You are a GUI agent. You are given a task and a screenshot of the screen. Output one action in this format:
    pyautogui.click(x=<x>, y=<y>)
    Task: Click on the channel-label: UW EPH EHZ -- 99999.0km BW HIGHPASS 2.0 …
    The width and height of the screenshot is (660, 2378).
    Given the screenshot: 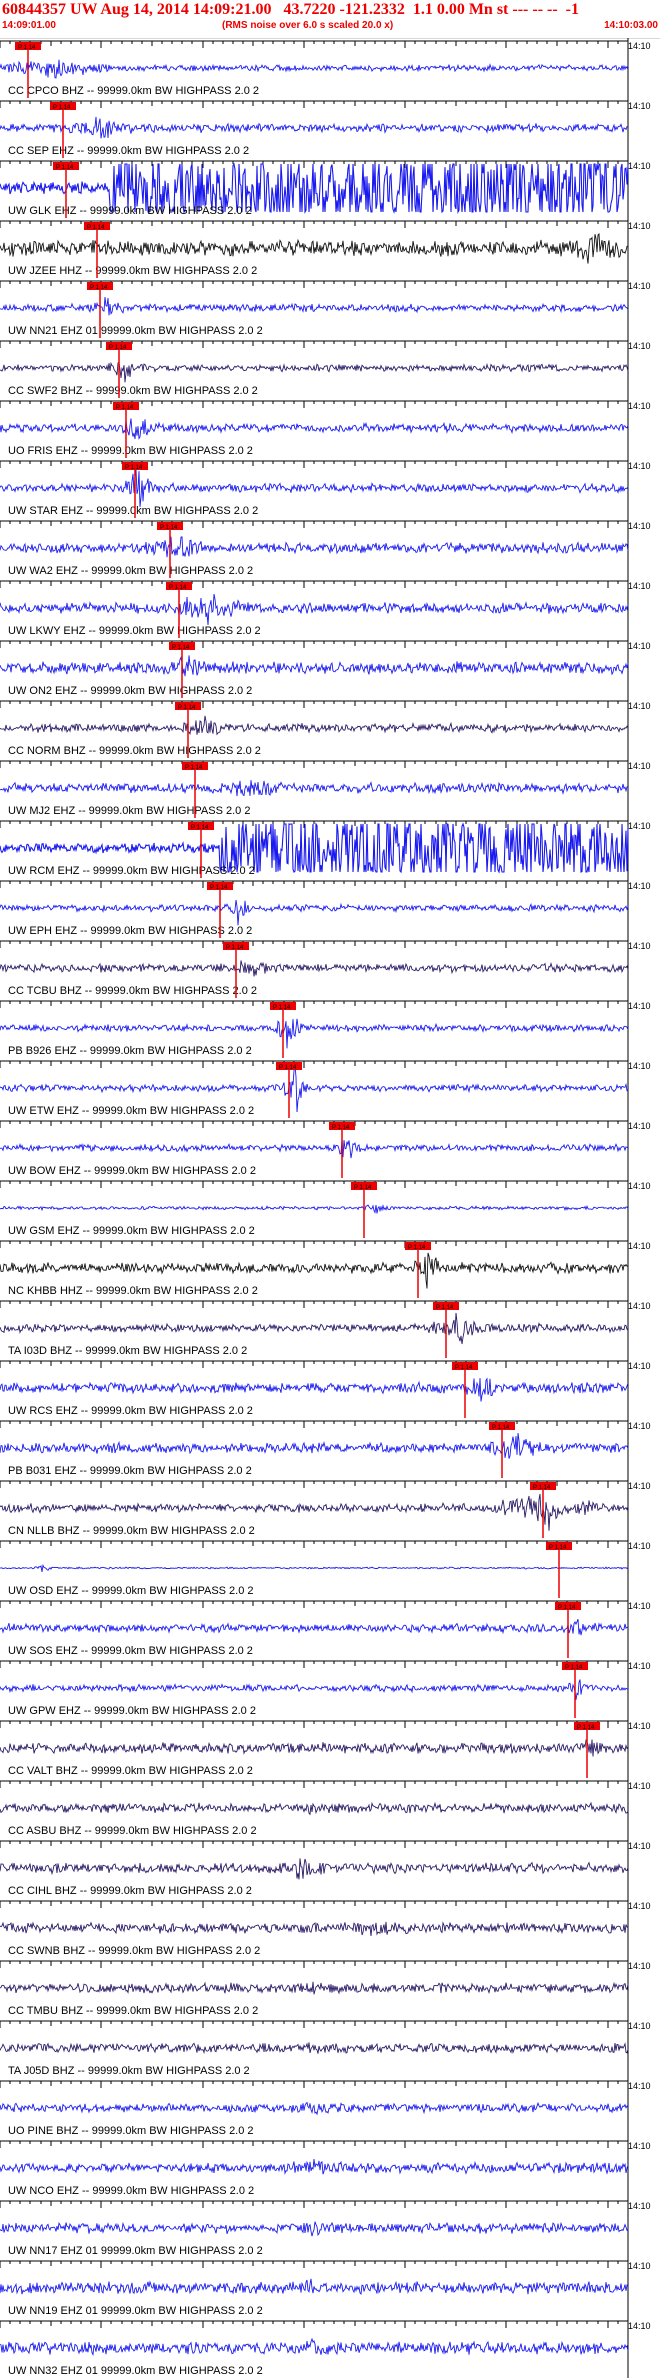 What is the action you would take?
    pyautogui.click(x=130, y=931)
    